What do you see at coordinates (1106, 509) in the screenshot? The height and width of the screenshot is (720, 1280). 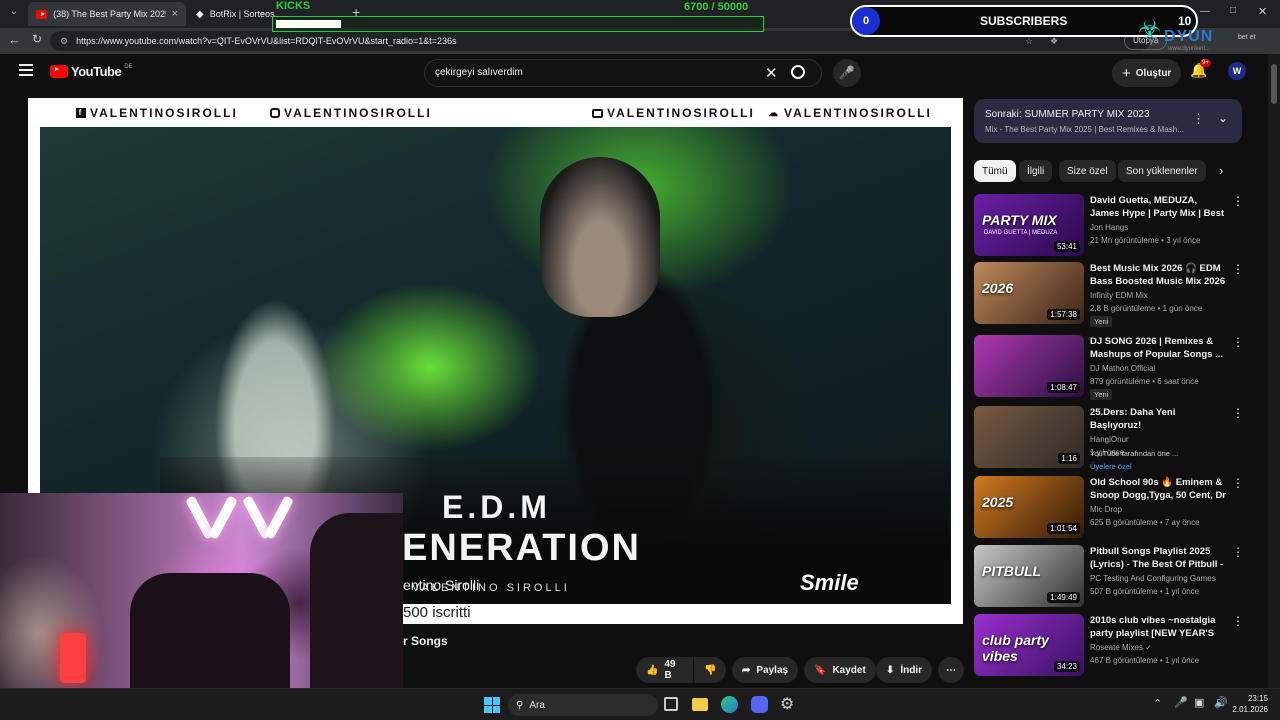 I see `channel-name: Mic Drop` at bounding box center [1106, 509].